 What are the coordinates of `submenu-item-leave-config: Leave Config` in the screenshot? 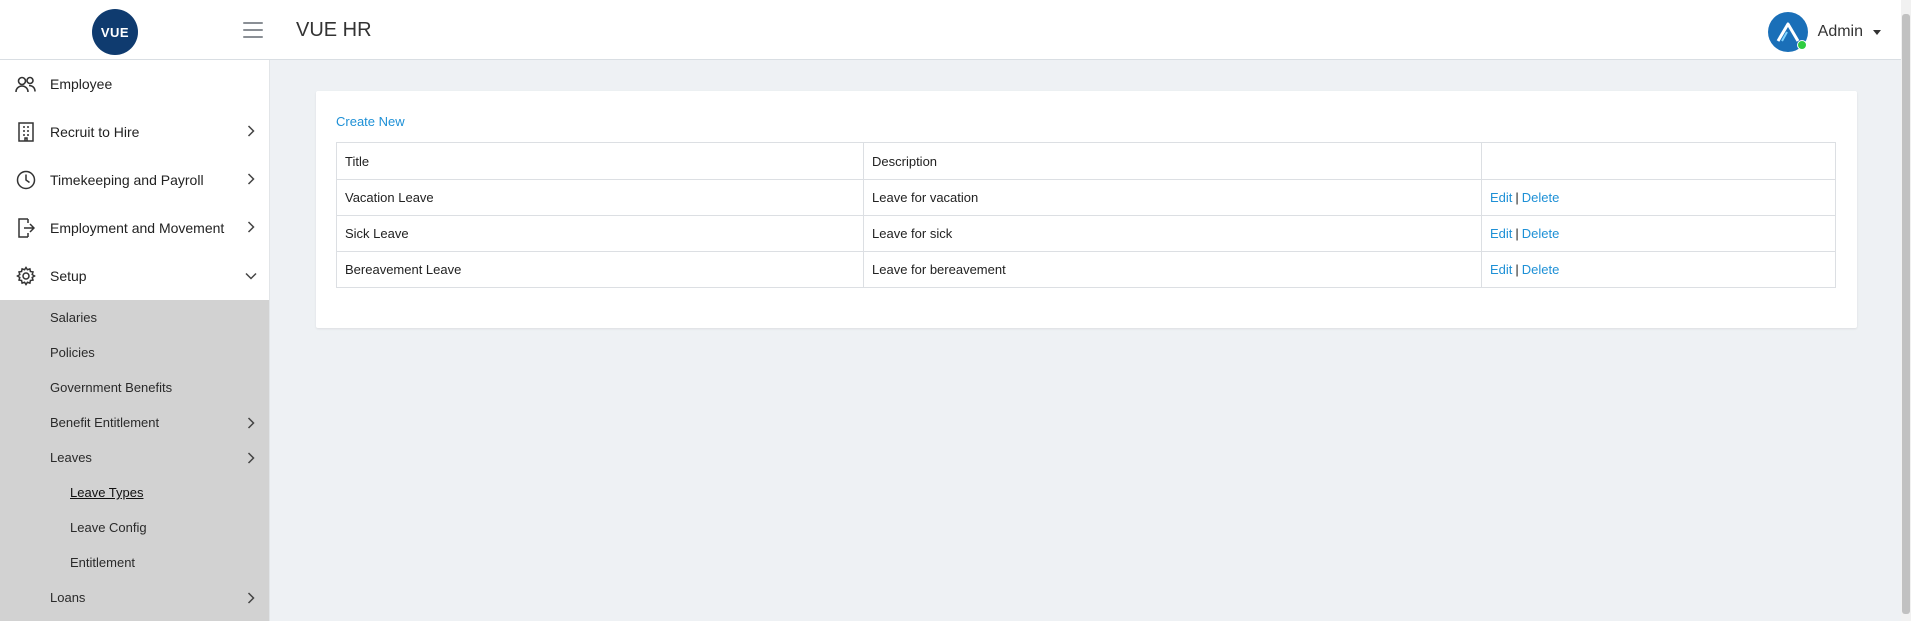 It's located at (134, 527).